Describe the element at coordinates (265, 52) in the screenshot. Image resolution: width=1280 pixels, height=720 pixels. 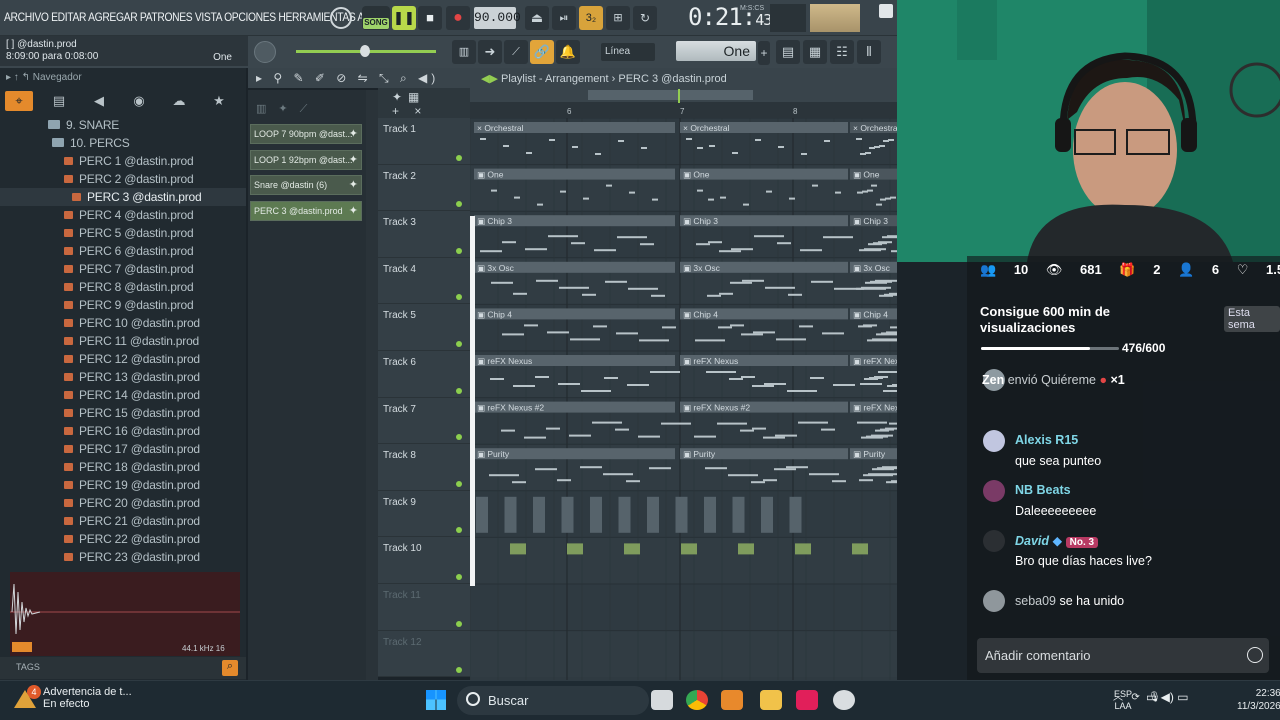
I see `pitch-knob` at that location.